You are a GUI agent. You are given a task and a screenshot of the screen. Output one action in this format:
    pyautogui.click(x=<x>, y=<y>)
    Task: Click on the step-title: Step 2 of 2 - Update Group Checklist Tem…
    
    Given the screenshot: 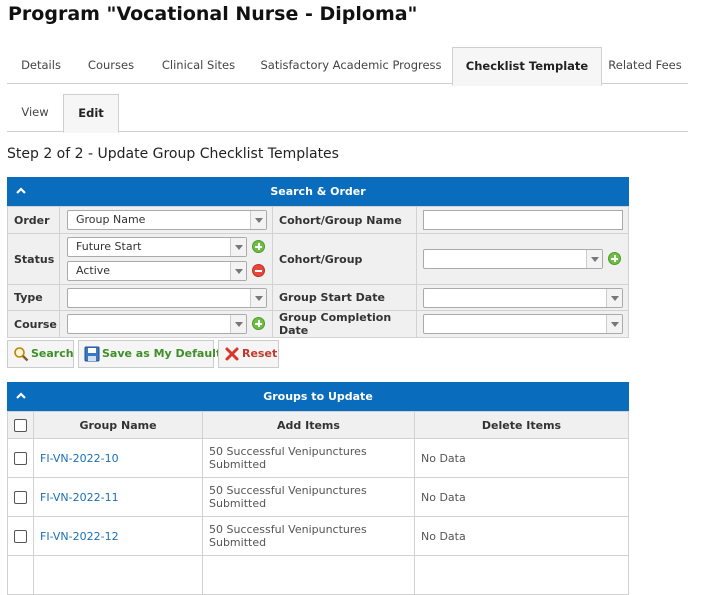 What is the action you would take?
    pyautogui.click(x=173, y=154)
    